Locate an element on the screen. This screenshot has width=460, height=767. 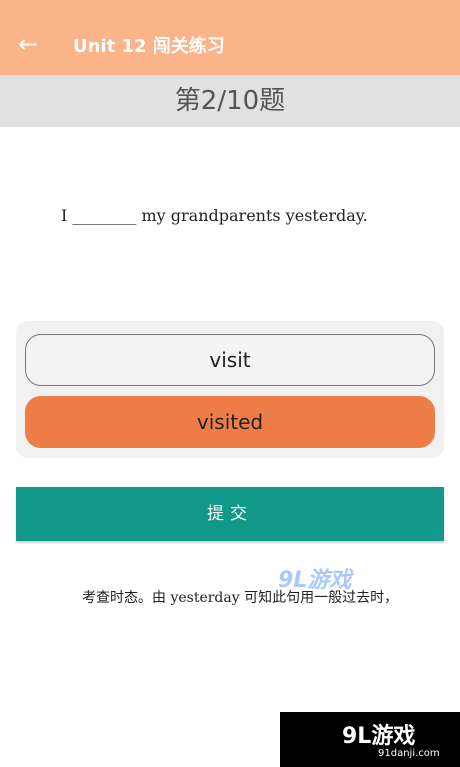
submit-button: 提交 is located at coordinates (230, 514).